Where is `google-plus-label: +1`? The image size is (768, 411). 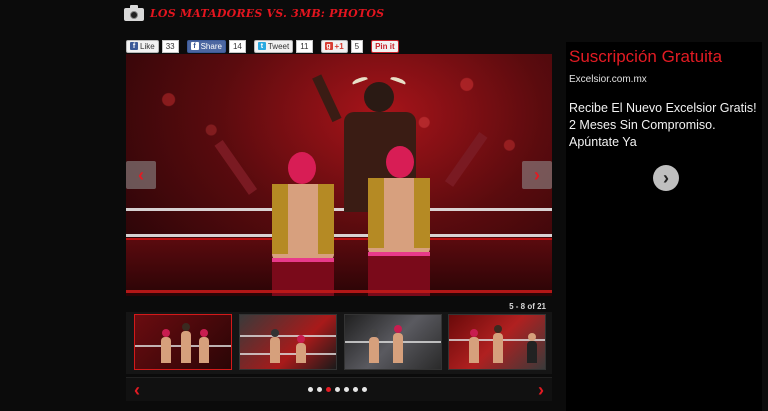 google-plus-label: +1 is located at coordinates (339, 46).